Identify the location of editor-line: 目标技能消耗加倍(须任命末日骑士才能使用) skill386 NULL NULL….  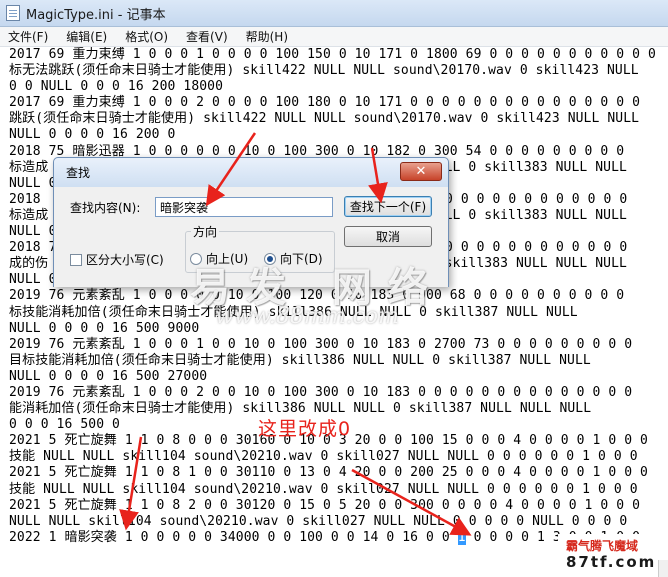
(300, 360).